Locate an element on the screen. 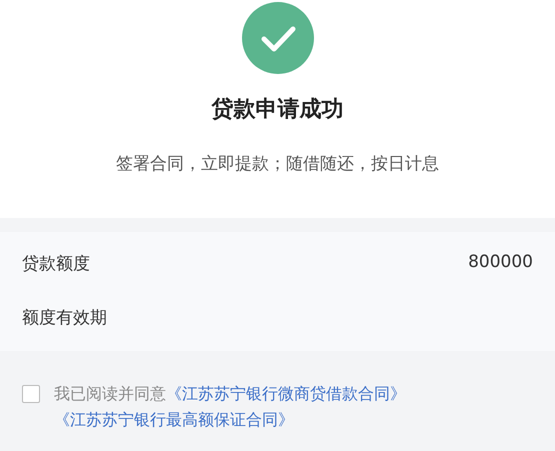  contract-link: 《江苏苏宁银行微商贷借款合同》 is located at coordinates (286, 393).